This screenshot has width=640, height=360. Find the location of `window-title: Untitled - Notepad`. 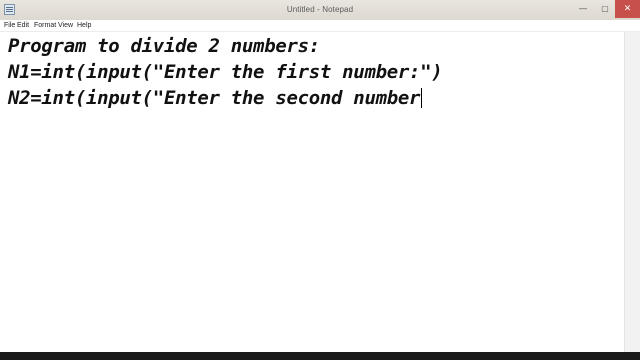

window-title: Untitled - Notepad is located at coordinates (320, 9).